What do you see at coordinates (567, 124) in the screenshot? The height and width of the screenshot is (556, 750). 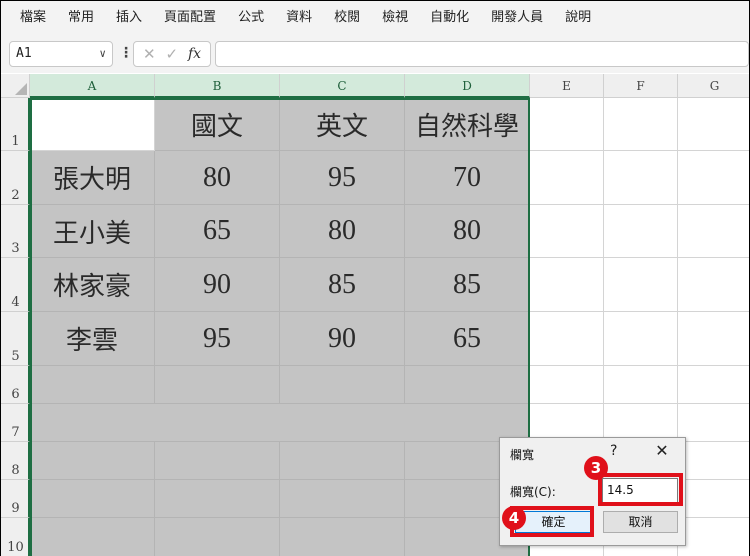 I see `cell-e1` at bounding box center [567, 124].